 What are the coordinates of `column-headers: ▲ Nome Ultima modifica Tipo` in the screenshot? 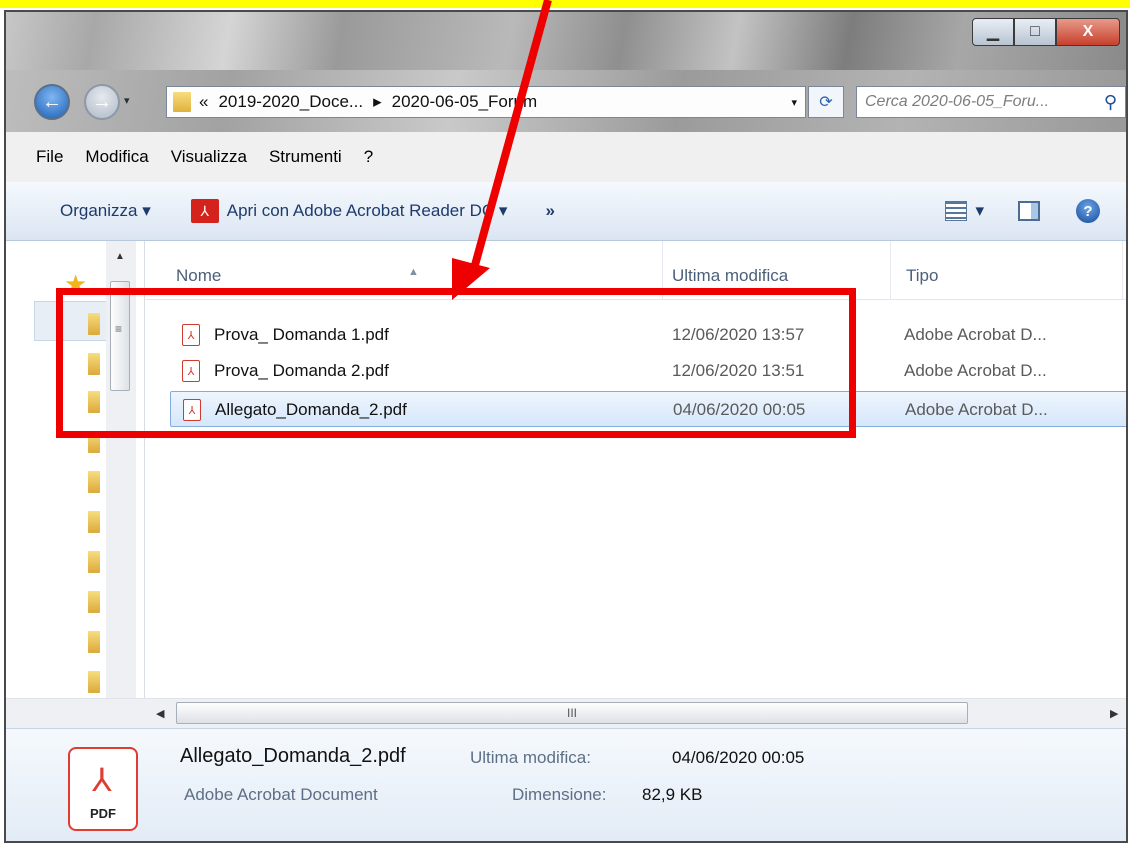 It's located at (636, 270).